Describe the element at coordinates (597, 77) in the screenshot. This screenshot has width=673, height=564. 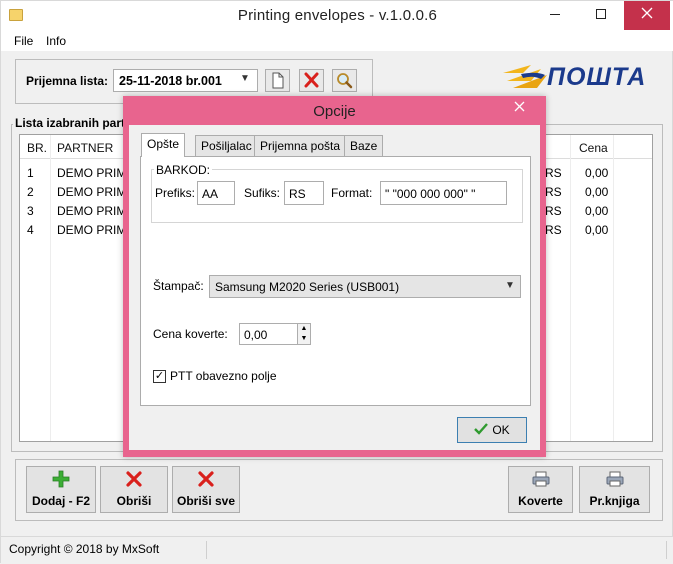
I see `posta-logo-text: ПОШТА` at that location.